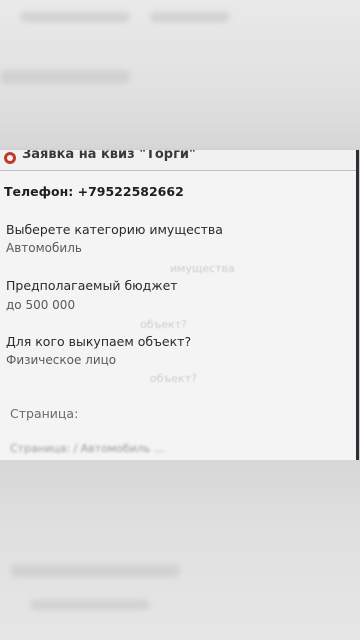 The width and height of the screenshot is (360, 640). What do you see at coordinates (41, 305) in the screenshot?
I see `field-value-budget: до 500 000` at bounding box center [41, 305].